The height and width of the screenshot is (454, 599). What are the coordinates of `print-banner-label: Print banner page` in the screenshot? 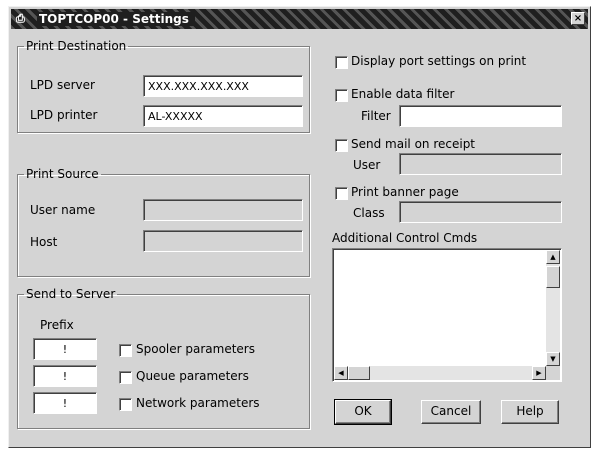 It's located at (405, 192).